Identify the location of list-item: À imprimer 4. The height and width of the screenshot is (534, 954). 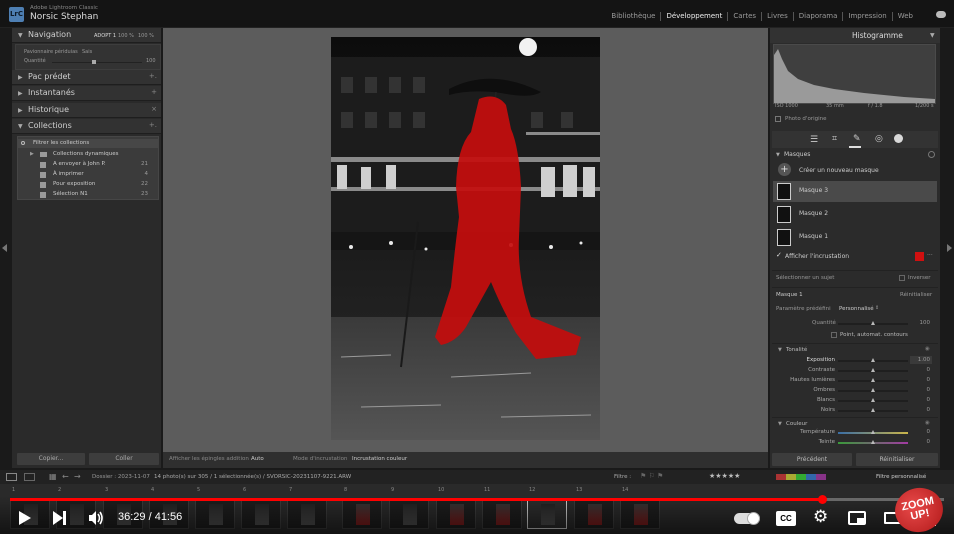
(88, 174).